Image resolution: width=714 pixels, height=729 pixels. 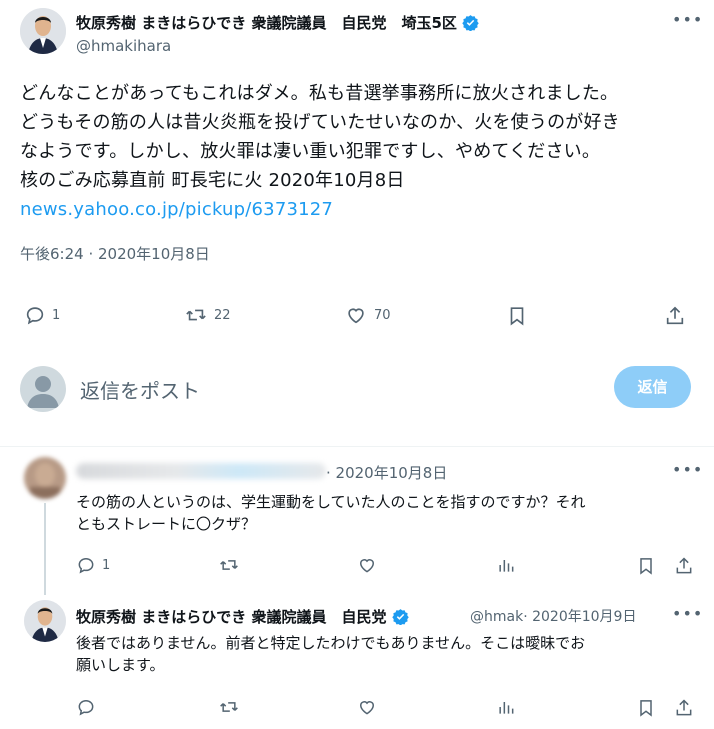 What do you see at coordinates (367, 315) in the screenshot?
I see `like-action: 70` at bounding box center [367, 315].